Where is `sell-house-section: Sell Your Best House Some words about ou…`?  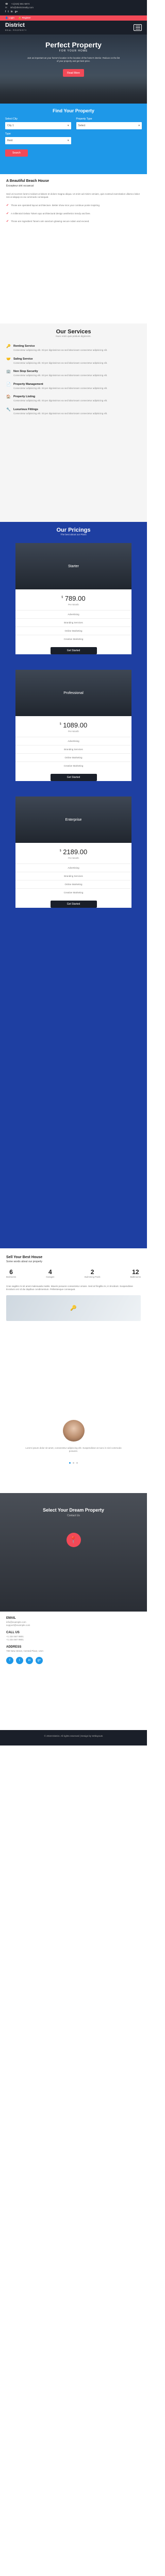
sell-house-section: Sell Your Best House Some words about ou… is located at coordinates (74, 1326).